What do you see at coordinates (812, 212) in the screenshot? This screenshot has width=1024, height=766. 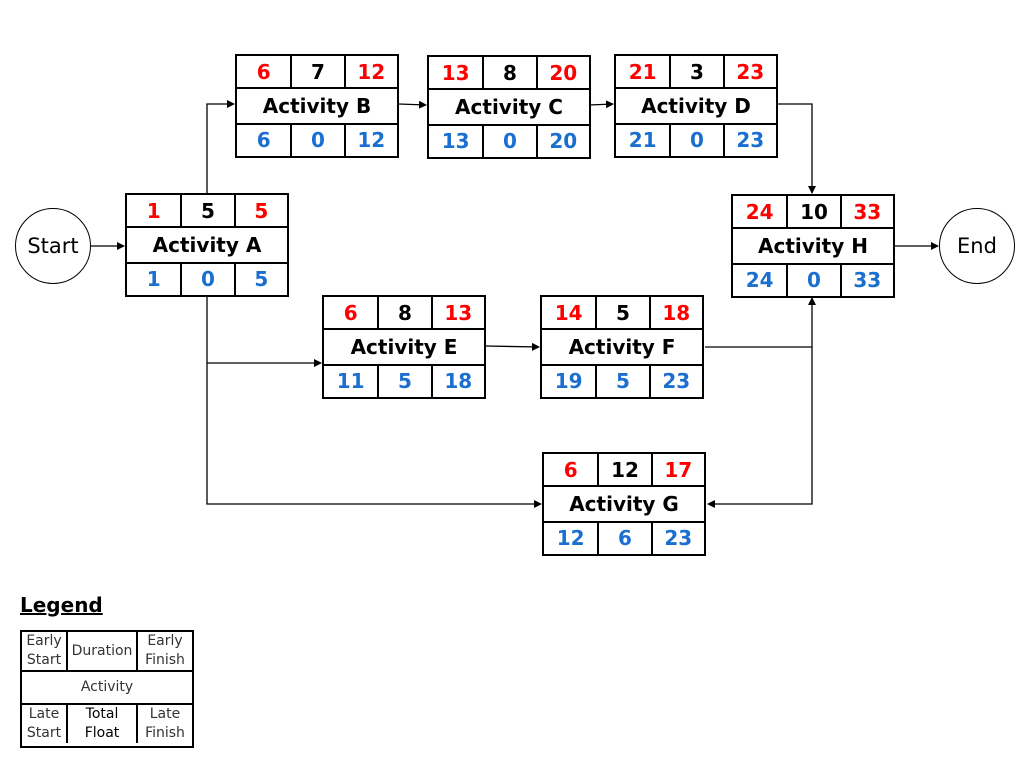 I see `duration: 10` at bounding box center [812, 212].